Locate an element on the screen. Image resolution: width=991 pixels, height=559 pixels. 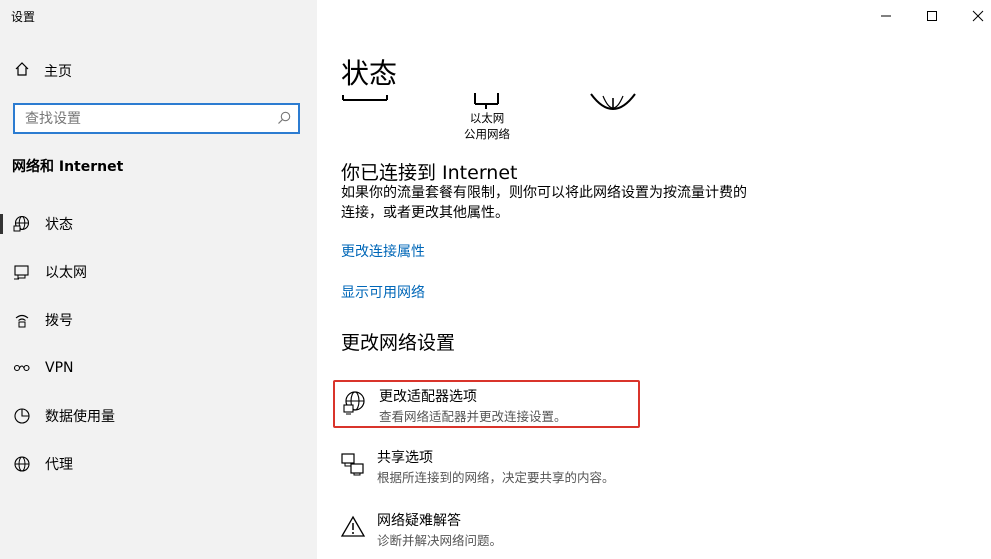
sidebar-item-data-usage: 数据使用量 is located at coordinates (158, 416).